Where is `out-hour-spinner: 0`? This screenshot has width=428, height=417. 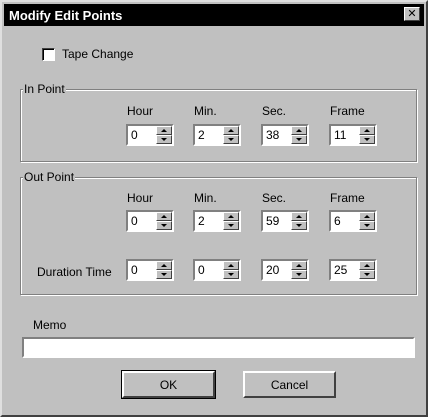 out-hour-spinner: 0 is located at coordinates (150, 221).